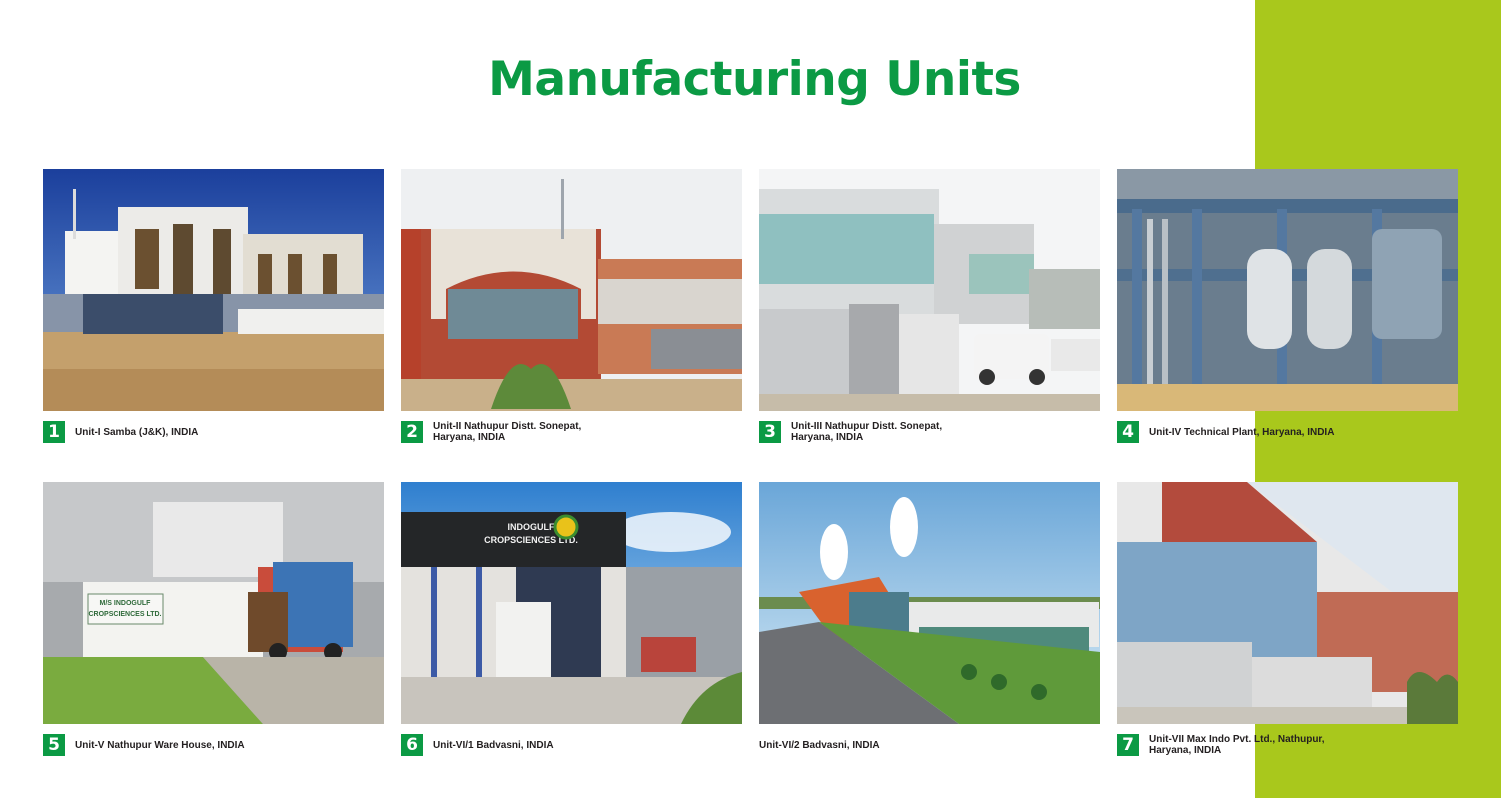 Image resolution: width=1501 pixels, height=798 pixels. What do you see at coordinates (571, 603) in the screenshot?
I see `unit-6-photo: INDOGULF CROPSCIENCES LTD.` at bounding box center [571, 603].